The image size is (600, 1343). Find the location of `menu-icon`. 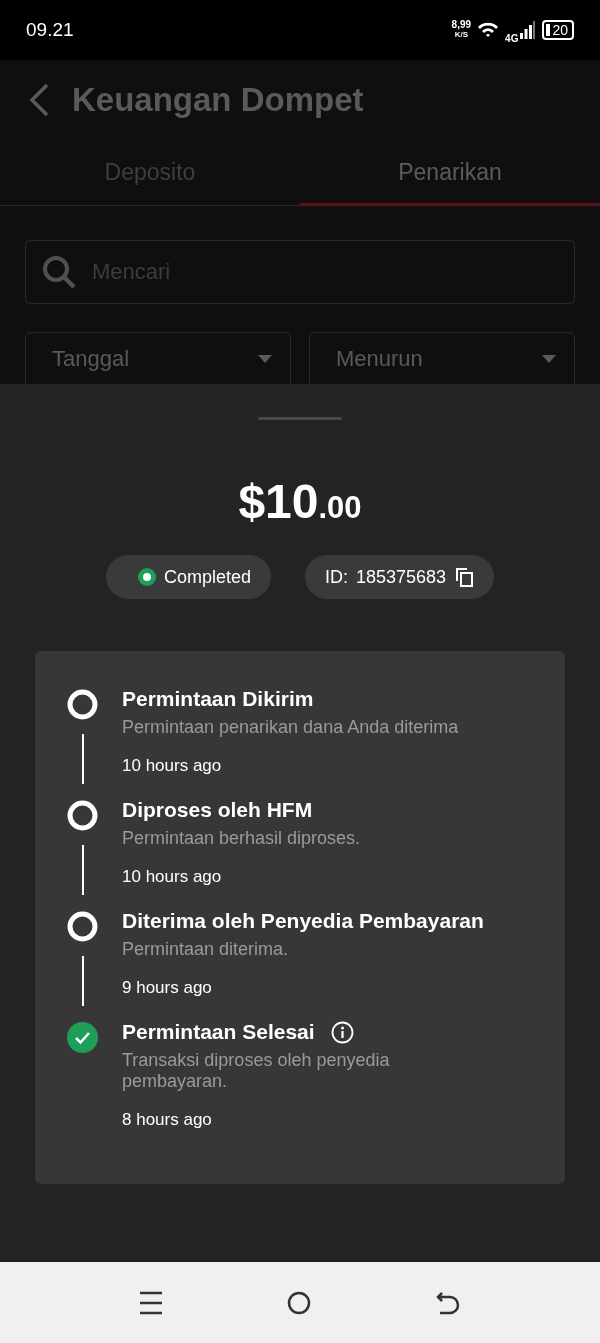

menu-icon is located at coordinates (151, 1302).